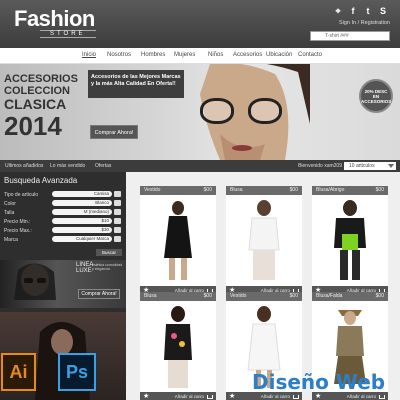 The width and height of the screenshot is (400, 400). I want to click on nav-nosotros: Nosotros, so click(119, 55).